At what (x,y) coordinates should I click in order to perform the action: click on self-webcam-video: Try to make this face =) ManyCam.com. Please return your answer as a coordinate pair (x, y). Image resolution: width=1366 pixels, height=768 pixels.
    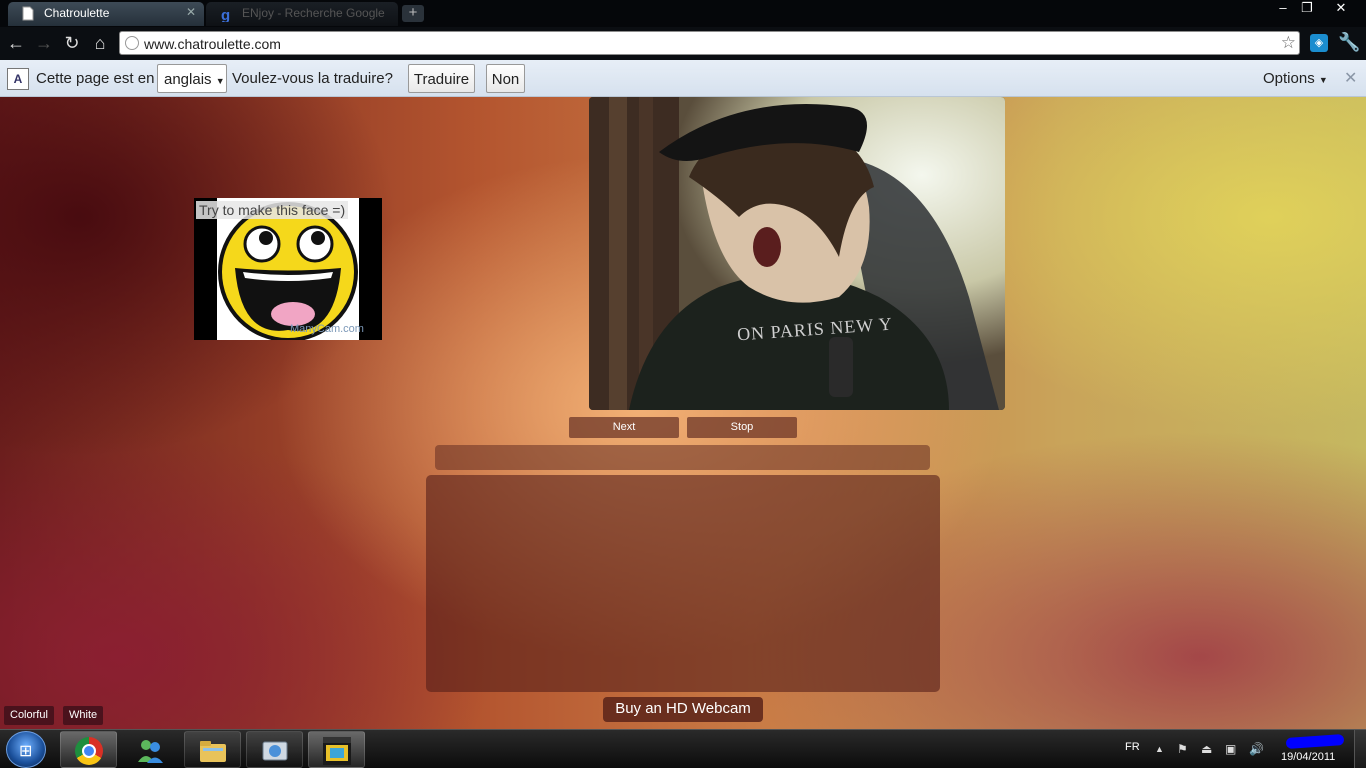
    Looking at the image, I should click on (288, 269).